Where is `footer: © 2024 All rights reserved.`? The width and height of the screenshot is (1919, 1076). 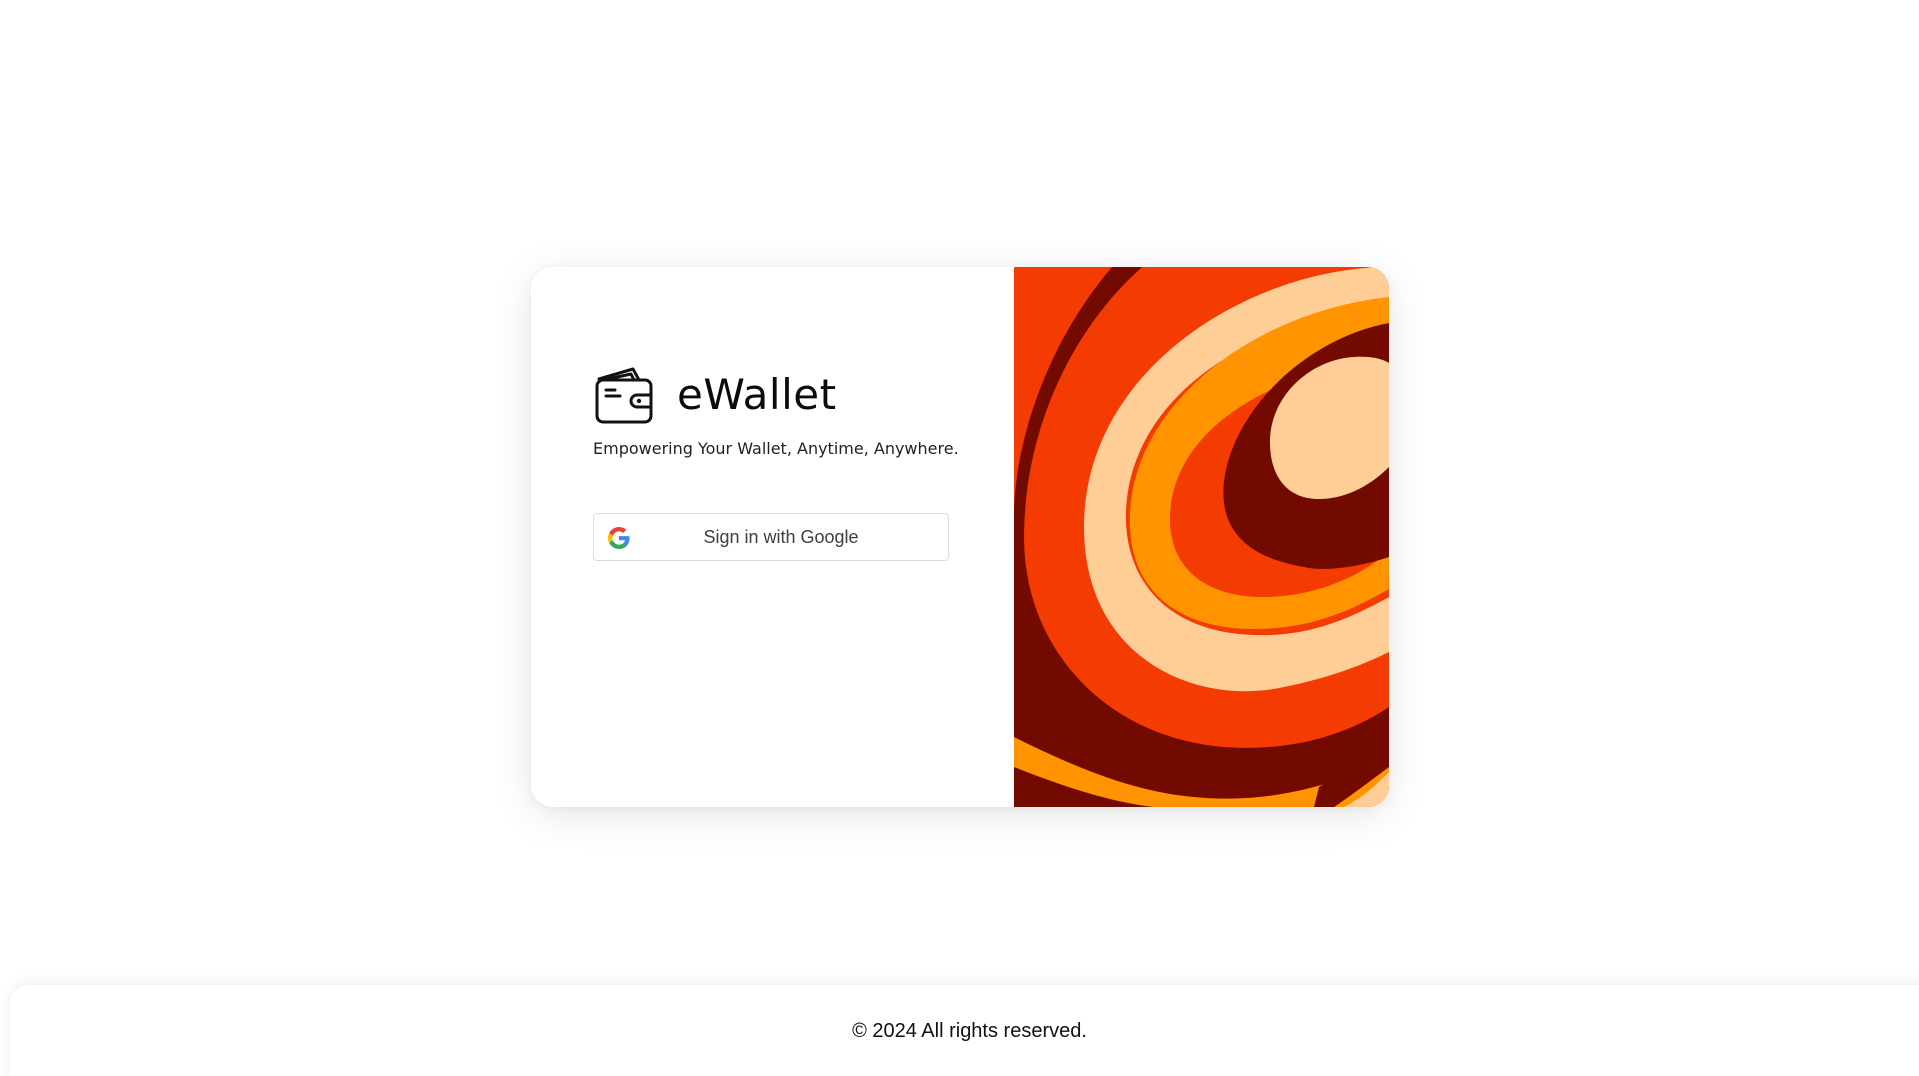
footer: © 2024 All rights reserved. is located at coordinates (964, 1030).